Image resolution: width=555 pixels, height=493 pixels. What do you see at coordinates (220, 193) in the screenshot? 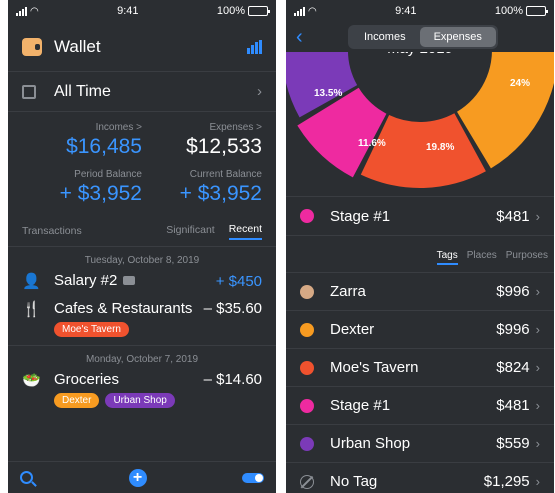
I see `current-balance-value: + $3,952` at bounding box center [220, 193].